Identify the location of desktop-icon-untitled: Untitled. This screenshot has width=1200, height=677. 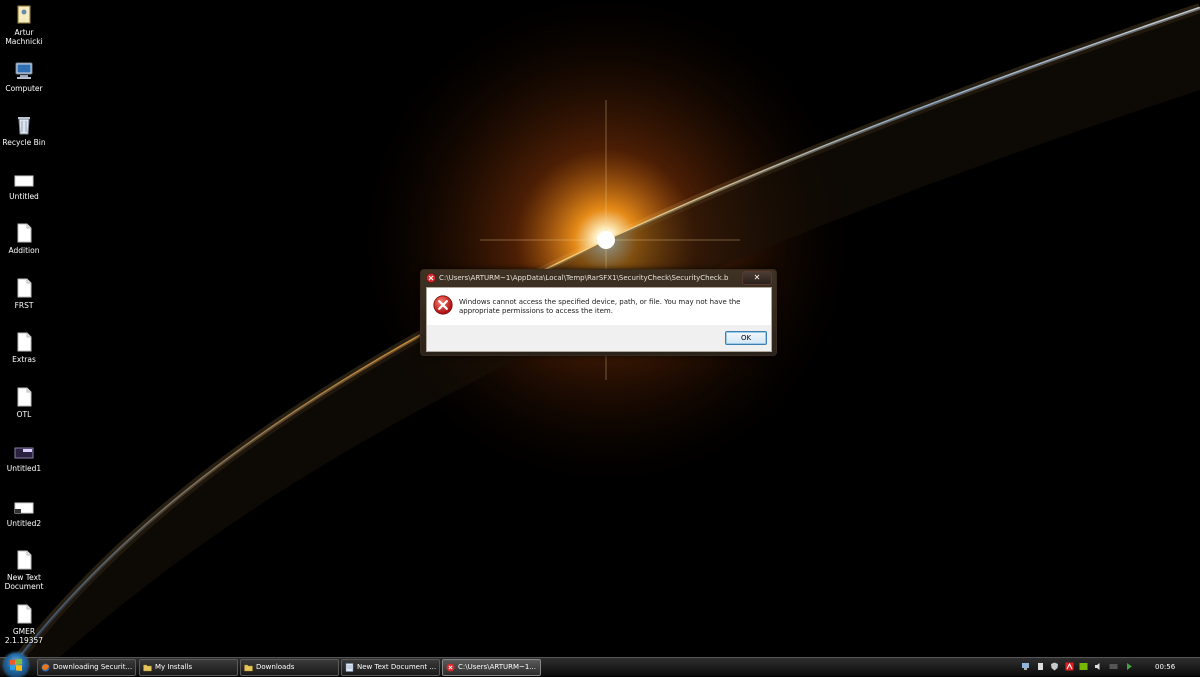
(24, 184).